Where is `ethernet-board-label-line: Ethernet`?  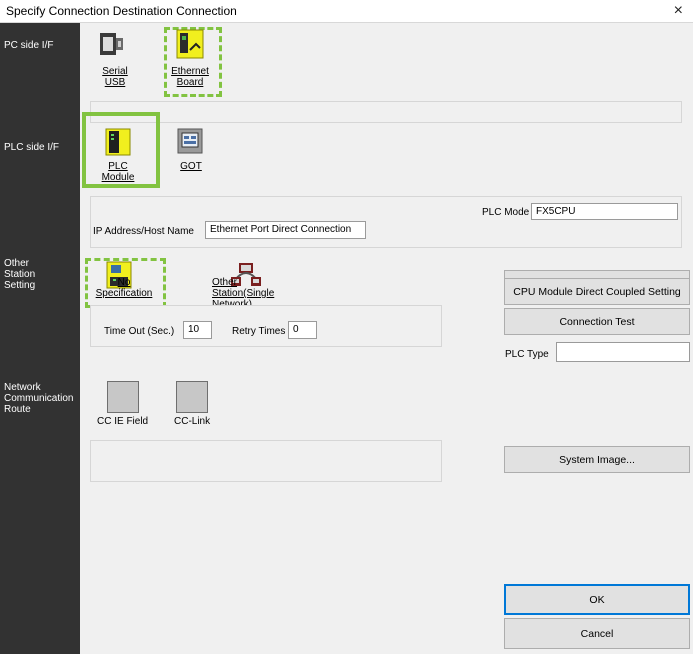
ethernet-board-label-line: Ethernet is located at coordinates (190, 71).